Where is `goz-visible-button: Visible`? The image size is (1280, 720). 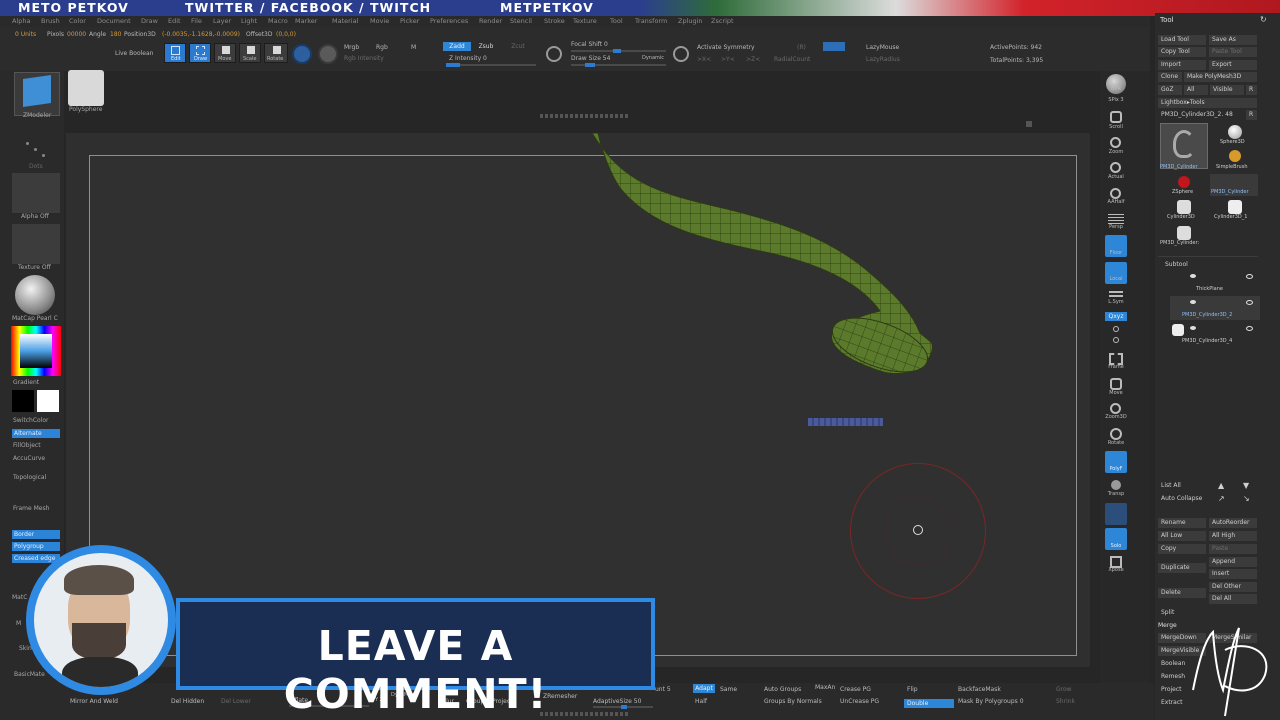
goz-visible-button: Visible is located at coordinates (1227, 90).